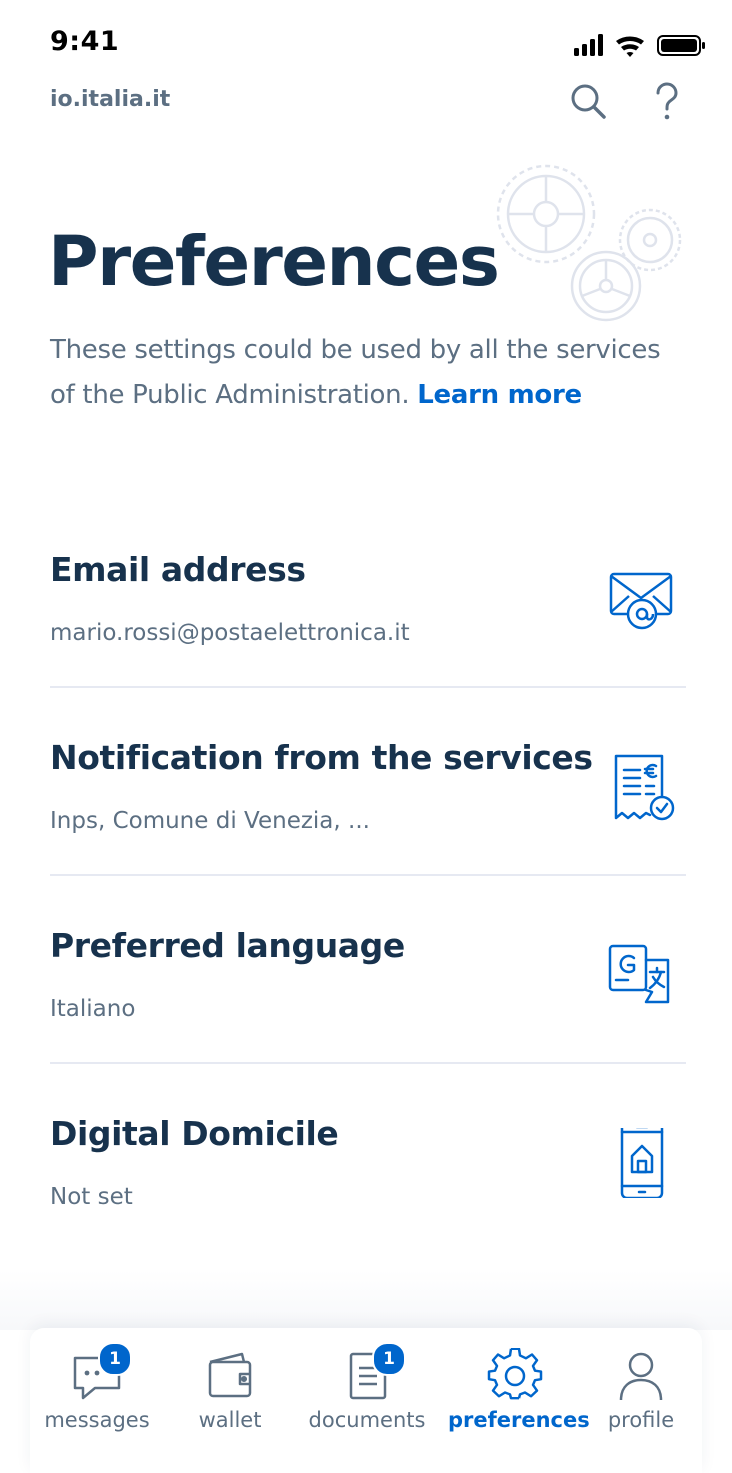 The image size is (732, 1473). What do you see at coordinates (85, 41) in the screenshot?
I see `status-time: 9:41` at bounding box center [85, 41].